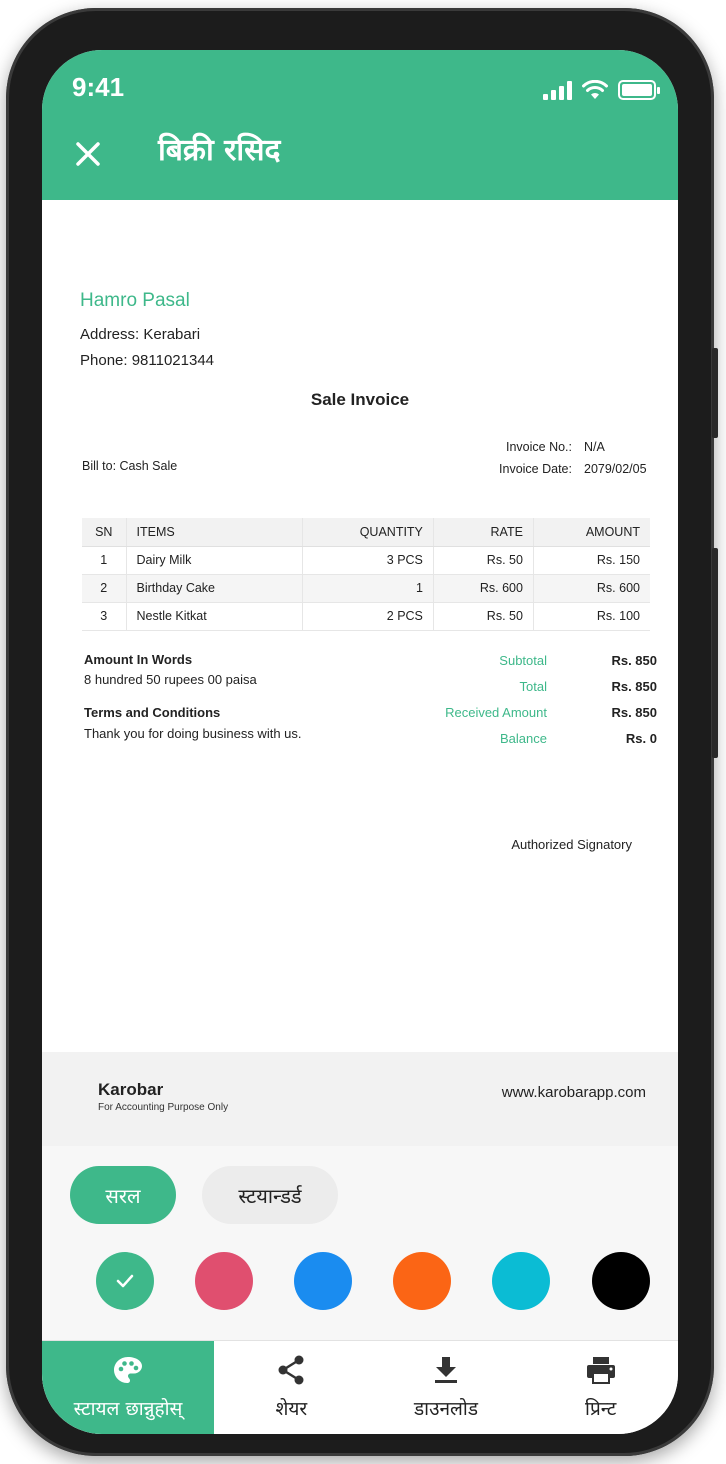 Image resolution: width=726 pixels, height=1464 pixels. I want to click on cell-quantity: 3 PCS, so click(367, 560).